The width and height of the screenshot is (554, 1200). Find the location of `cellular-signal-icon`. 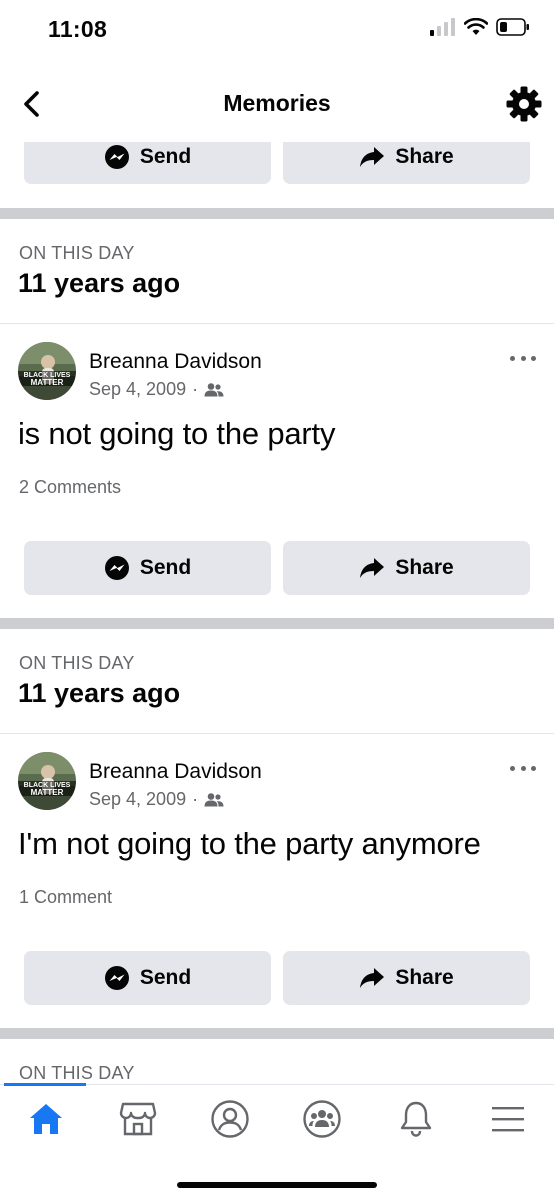

cellular-signal-icon is located at coordinates (442, 27).